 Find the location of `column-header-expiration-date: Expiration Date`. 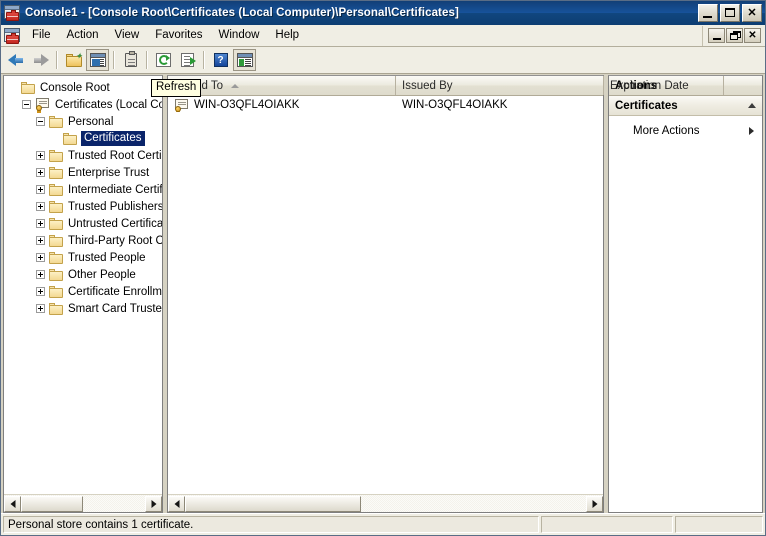

column-header-expiration-date: Expiration Date is located at coordinates (664, 85).